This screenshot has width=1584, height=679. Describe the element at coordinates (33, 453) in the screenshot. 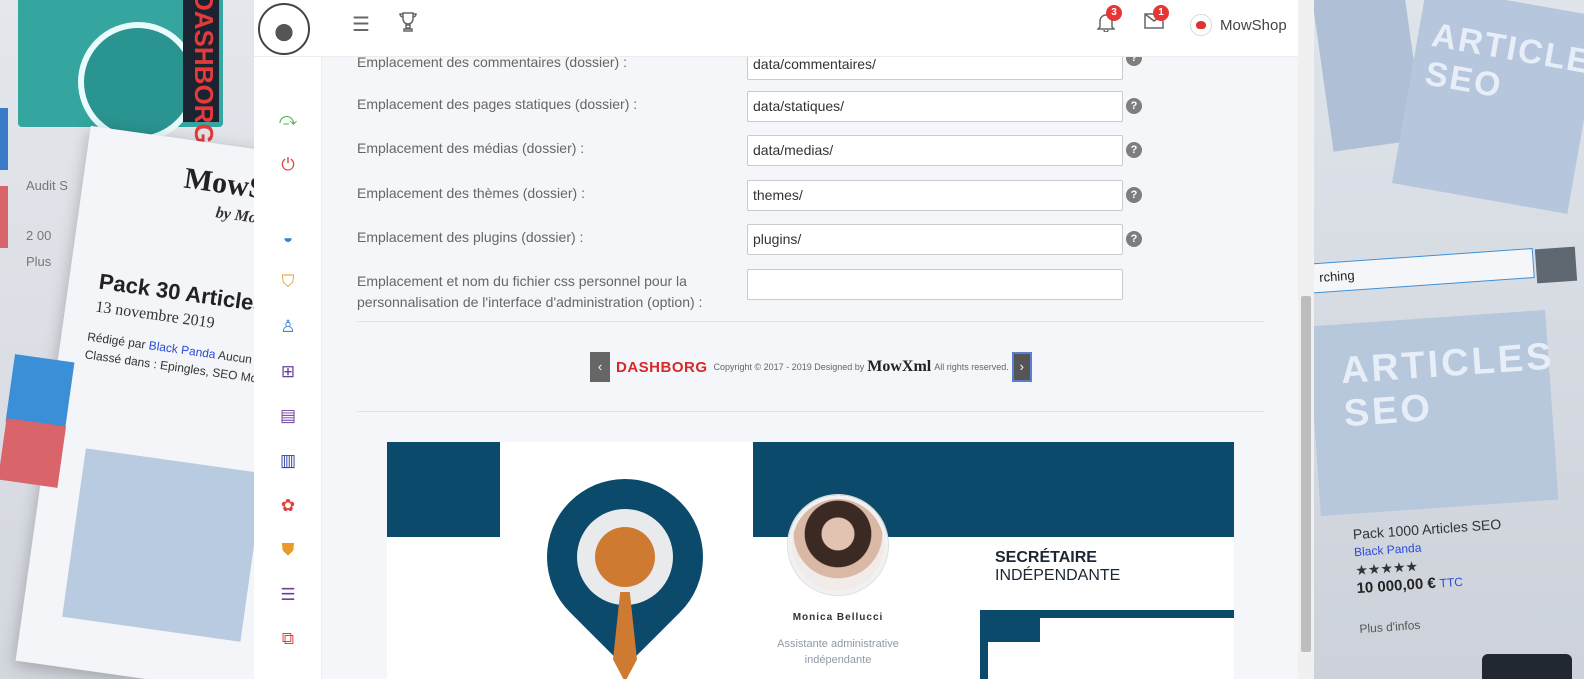

I see `trash-icon` at that location.